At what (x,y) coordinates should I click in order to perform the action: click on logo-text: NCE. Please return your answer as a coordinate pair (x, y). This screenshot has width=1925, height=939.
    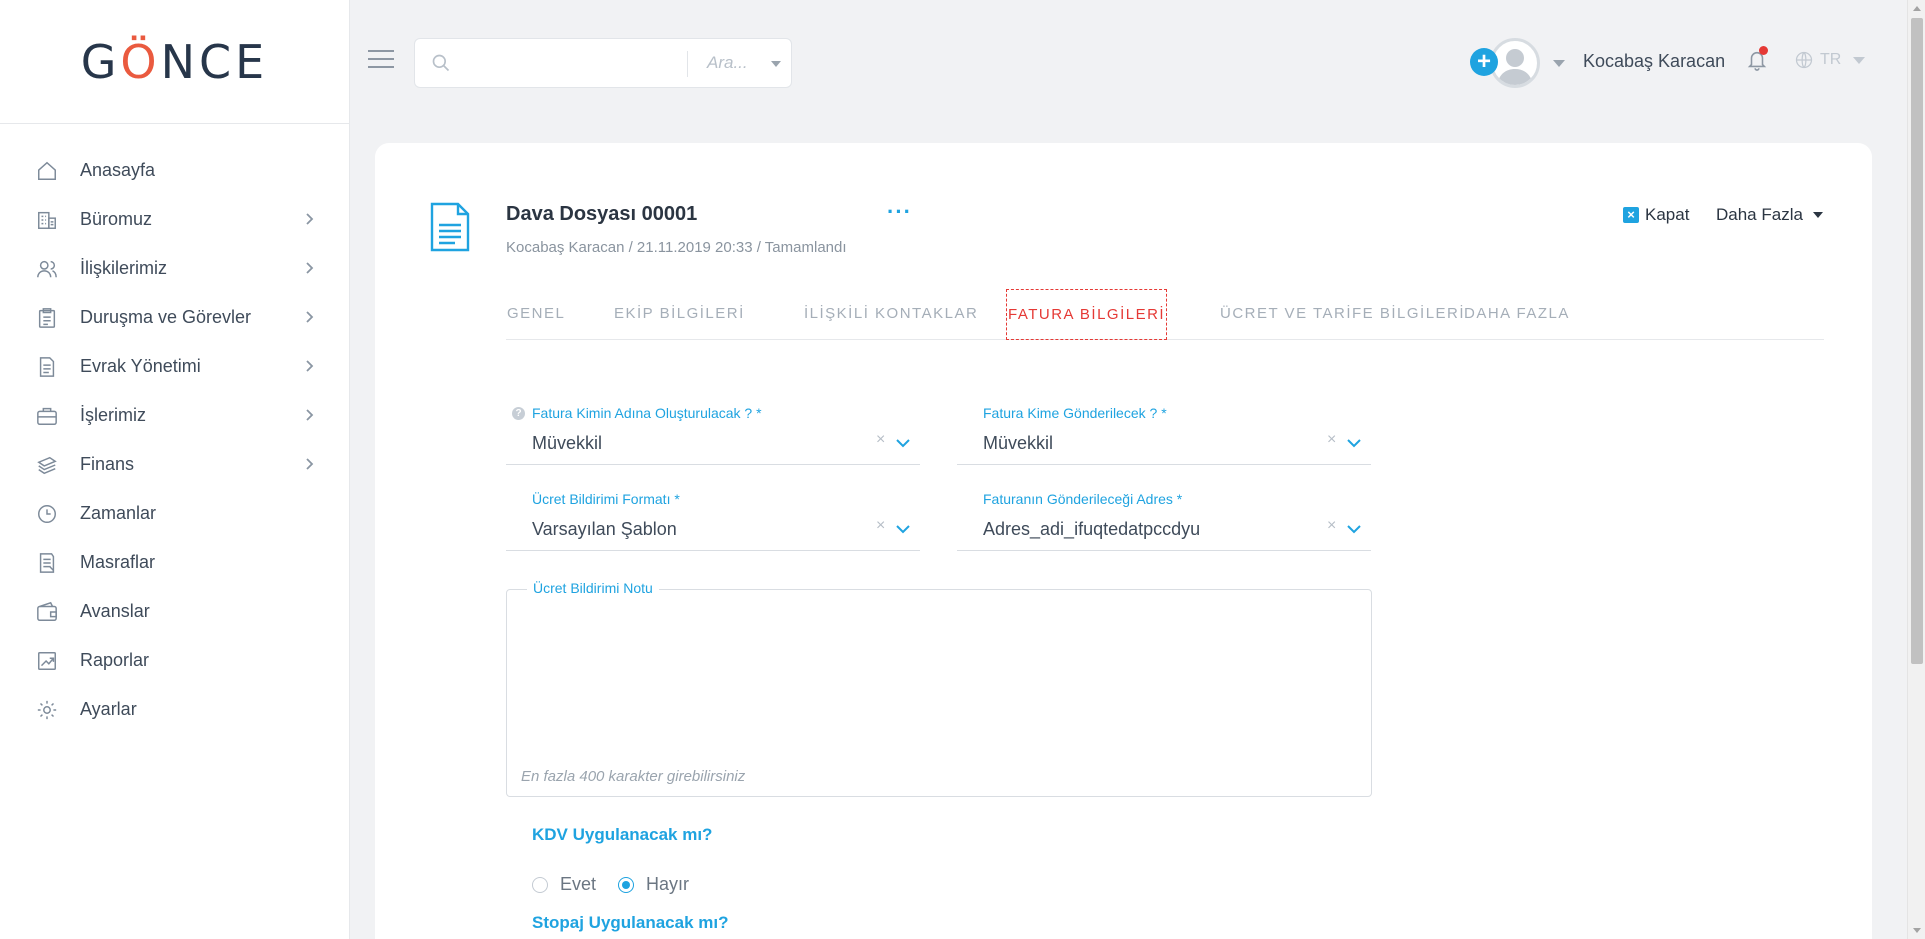
    Looking at the image, I should click on (214, 61).